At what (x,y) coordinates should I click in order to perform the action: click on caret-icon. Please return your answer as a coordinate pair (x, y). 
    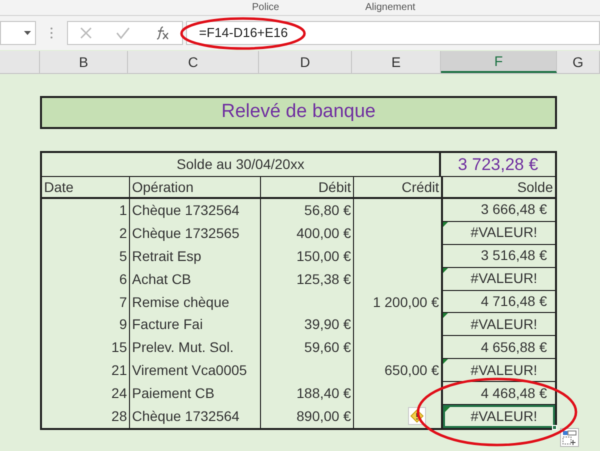
    Looking at the image, I should click on (27, 33).